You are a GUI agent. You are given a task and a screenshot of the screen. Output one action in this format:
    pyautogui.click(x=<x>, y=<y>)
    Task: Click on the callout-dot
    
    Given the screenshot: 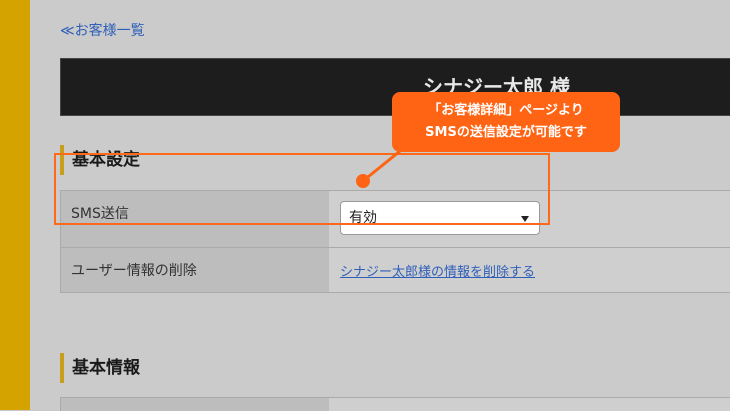 What is the action you would take?
    pyautogui.click(x=363, y=181)
    